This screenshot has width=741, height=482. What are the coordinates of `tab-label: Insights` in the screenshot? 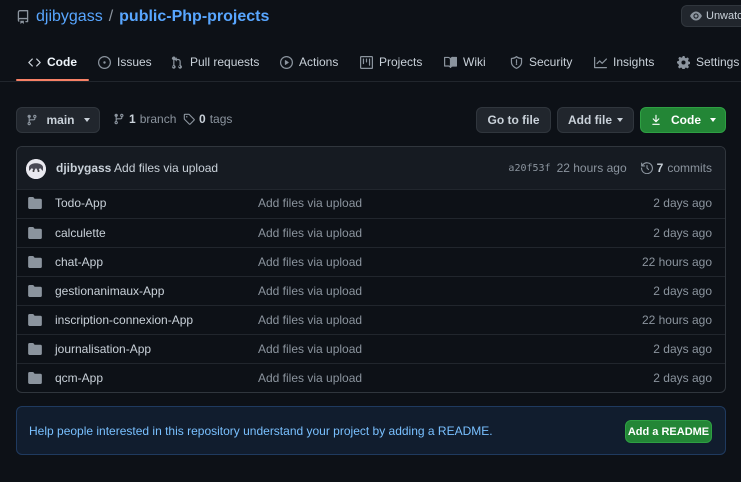 It's located at (634, 62).